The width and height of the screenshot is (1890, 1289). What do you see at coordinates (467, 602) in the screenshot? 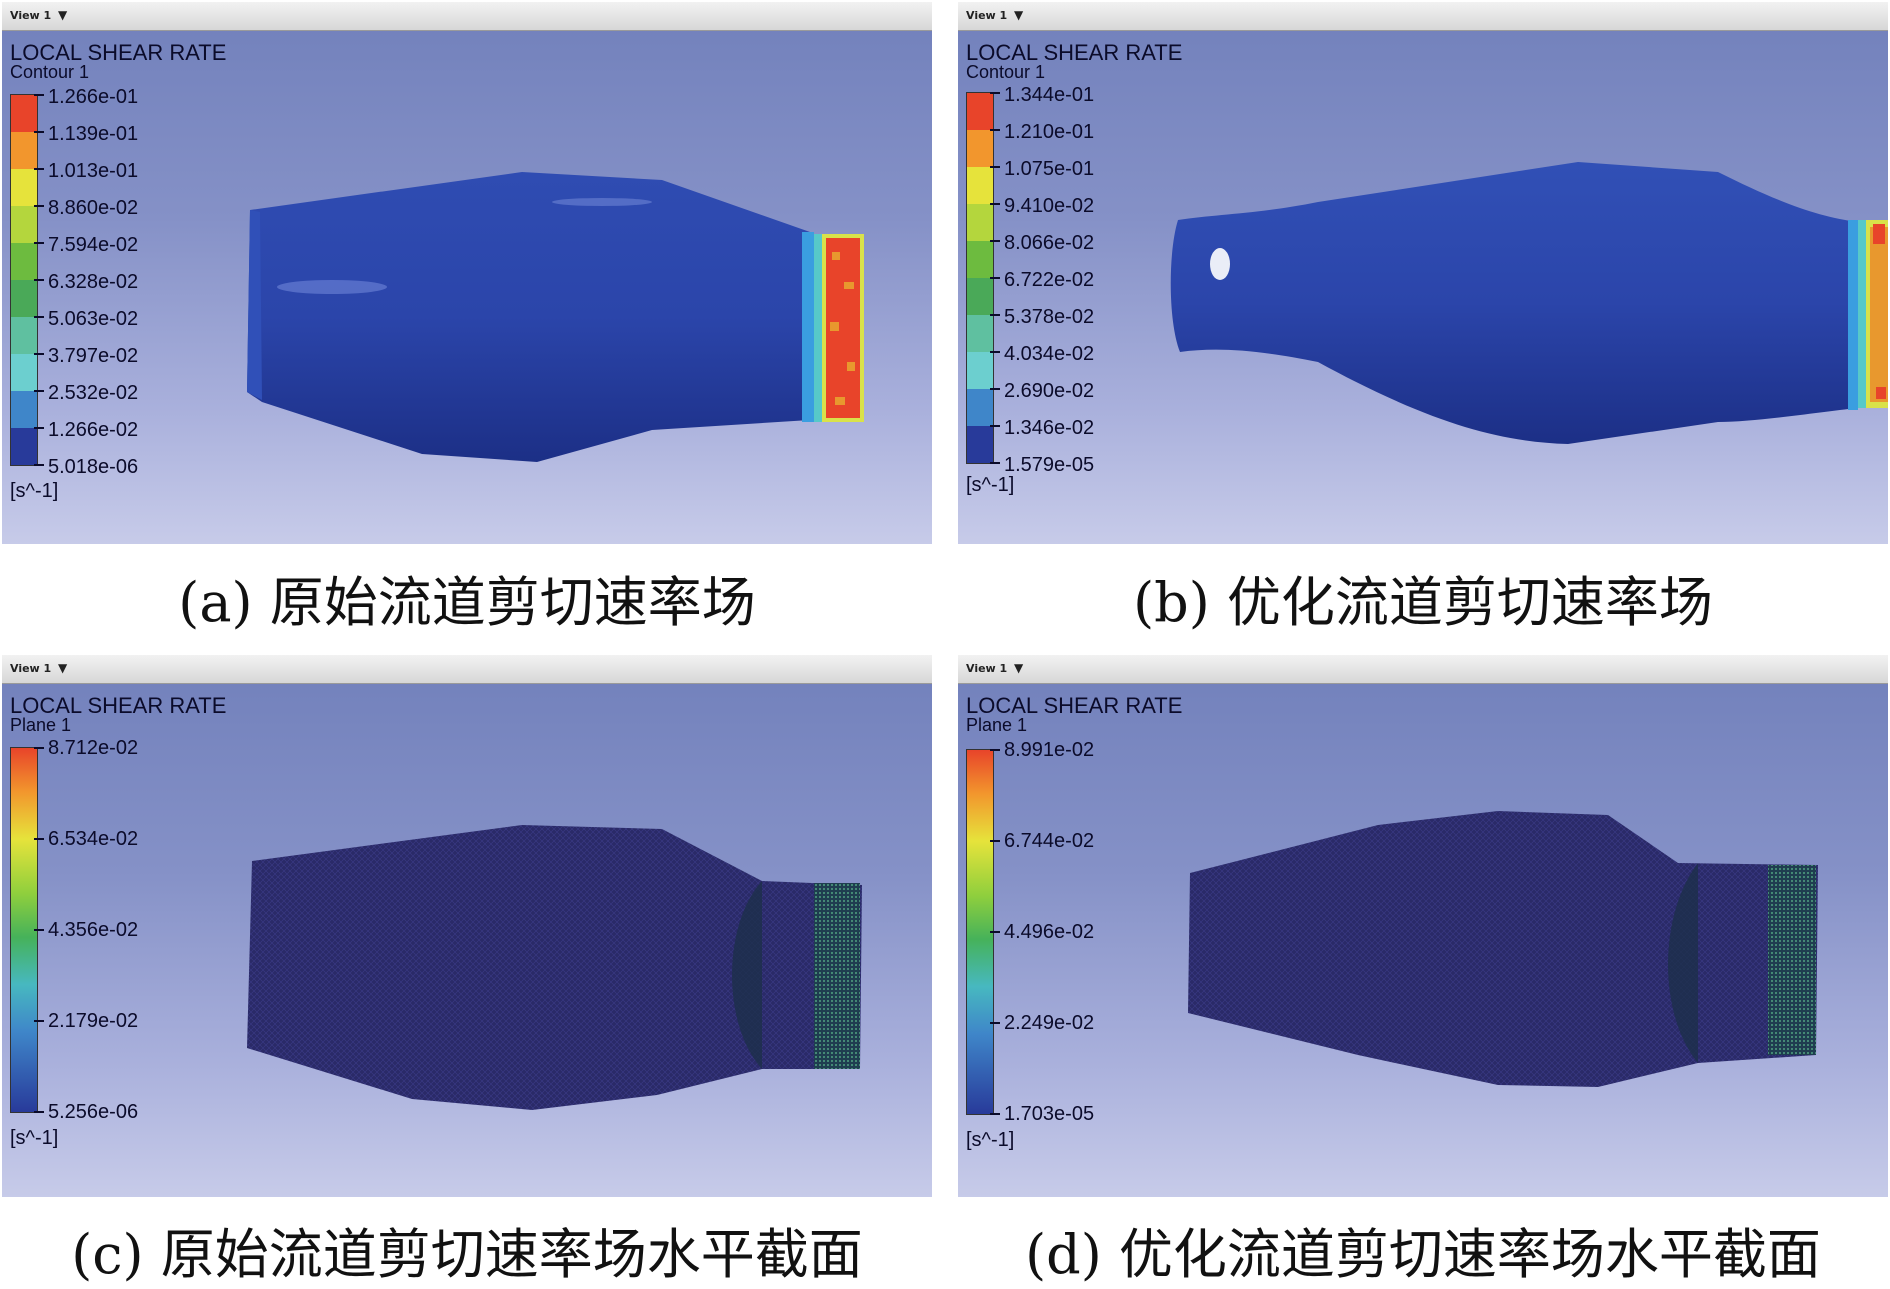
I see `caption-a: (a) 原始流道剪切速率场` at bounding box center [467, 602].